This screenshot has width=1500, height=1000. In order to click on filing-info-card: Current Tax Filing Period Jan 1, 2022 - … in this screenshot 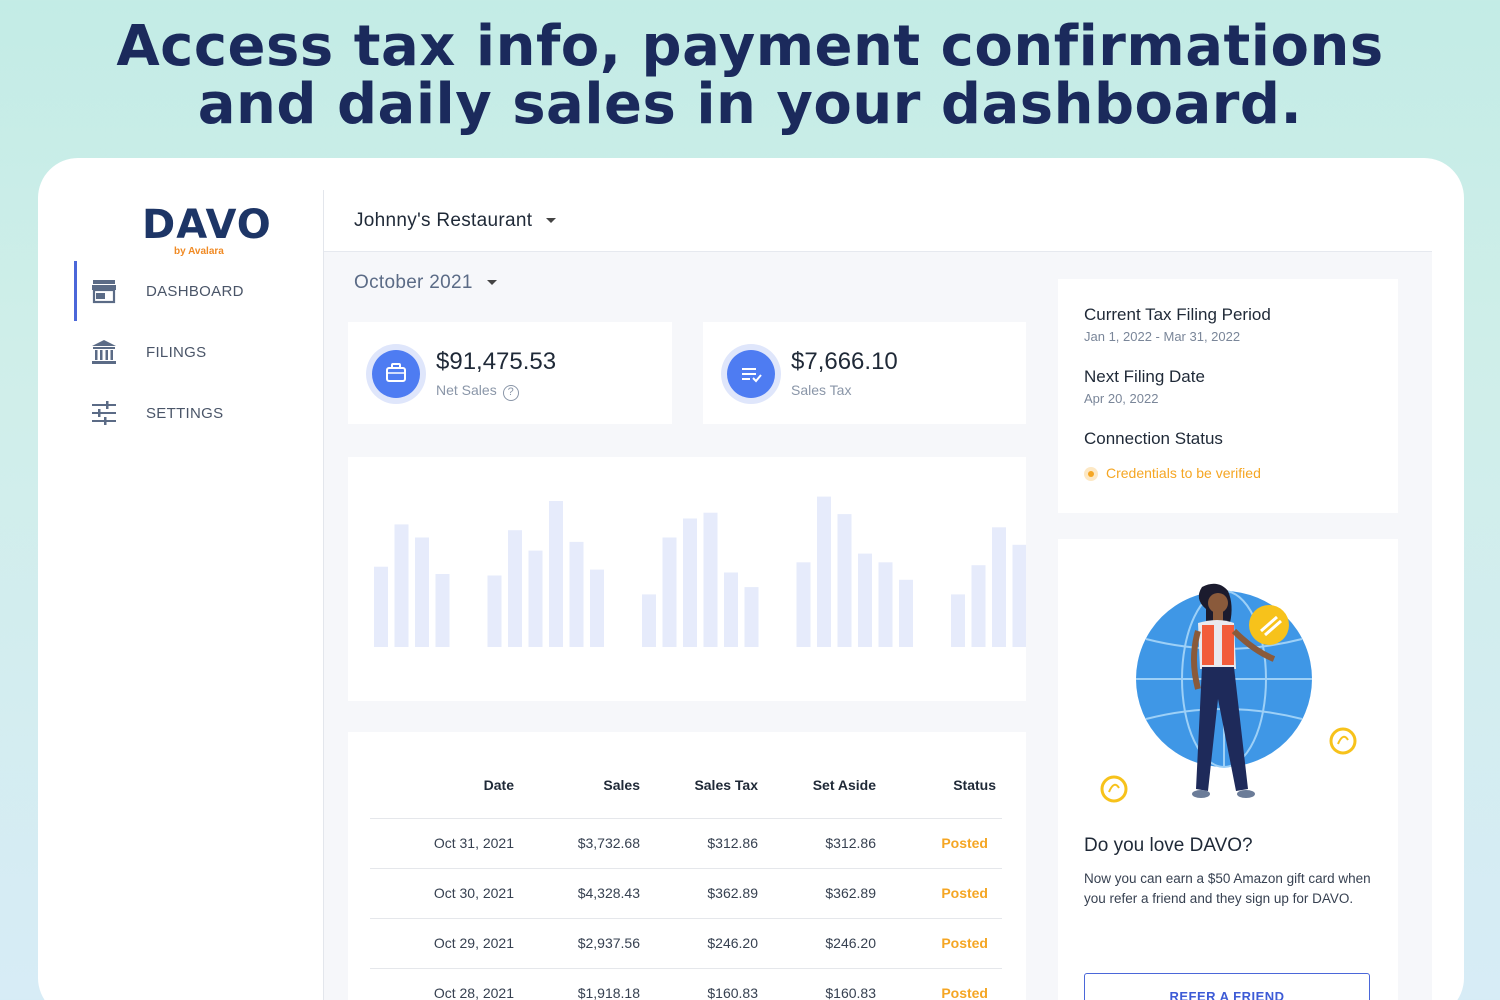, I will do `click(1228, 396)`.